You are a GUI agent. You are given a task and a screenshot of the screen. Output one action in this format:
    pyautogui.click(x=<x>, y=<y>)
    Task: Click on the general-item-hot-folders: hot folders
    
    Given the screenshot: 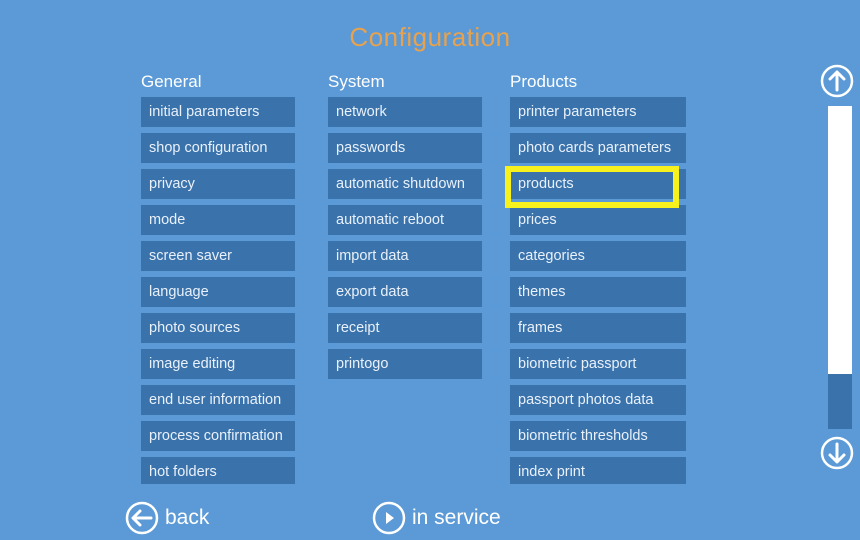 What is the action you would take?
    pyautogui.click(x=218, y=470)
    